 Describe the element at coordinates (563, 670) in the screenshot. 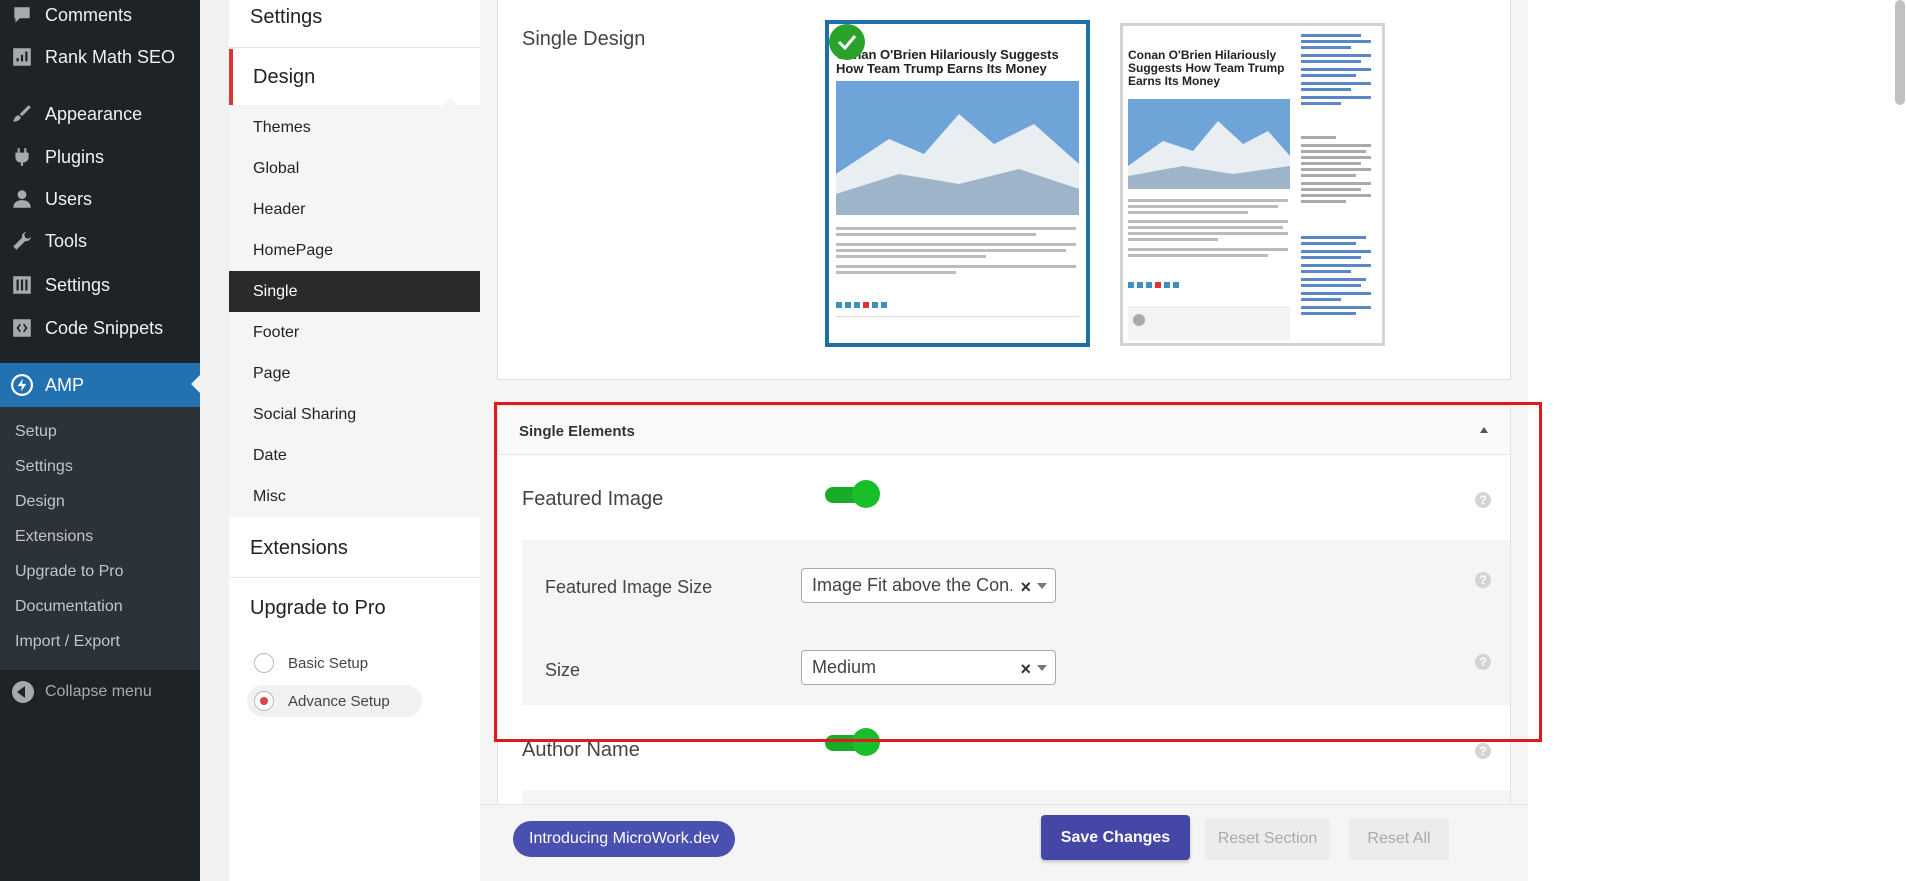

I see `size-label: Size` at that location.